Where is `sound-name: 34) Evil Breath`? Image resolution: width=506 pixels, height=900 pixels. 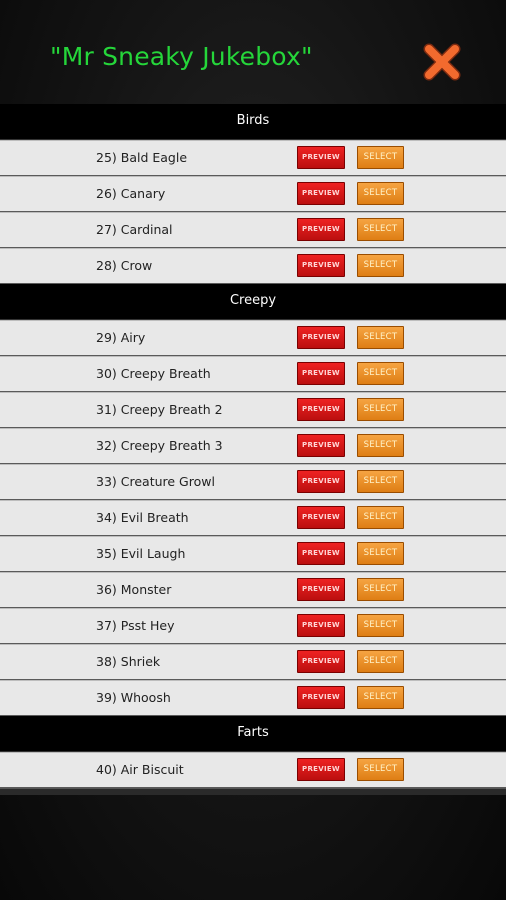 sound-name: 34) Evil Breath is located at coordinates (142, 517).